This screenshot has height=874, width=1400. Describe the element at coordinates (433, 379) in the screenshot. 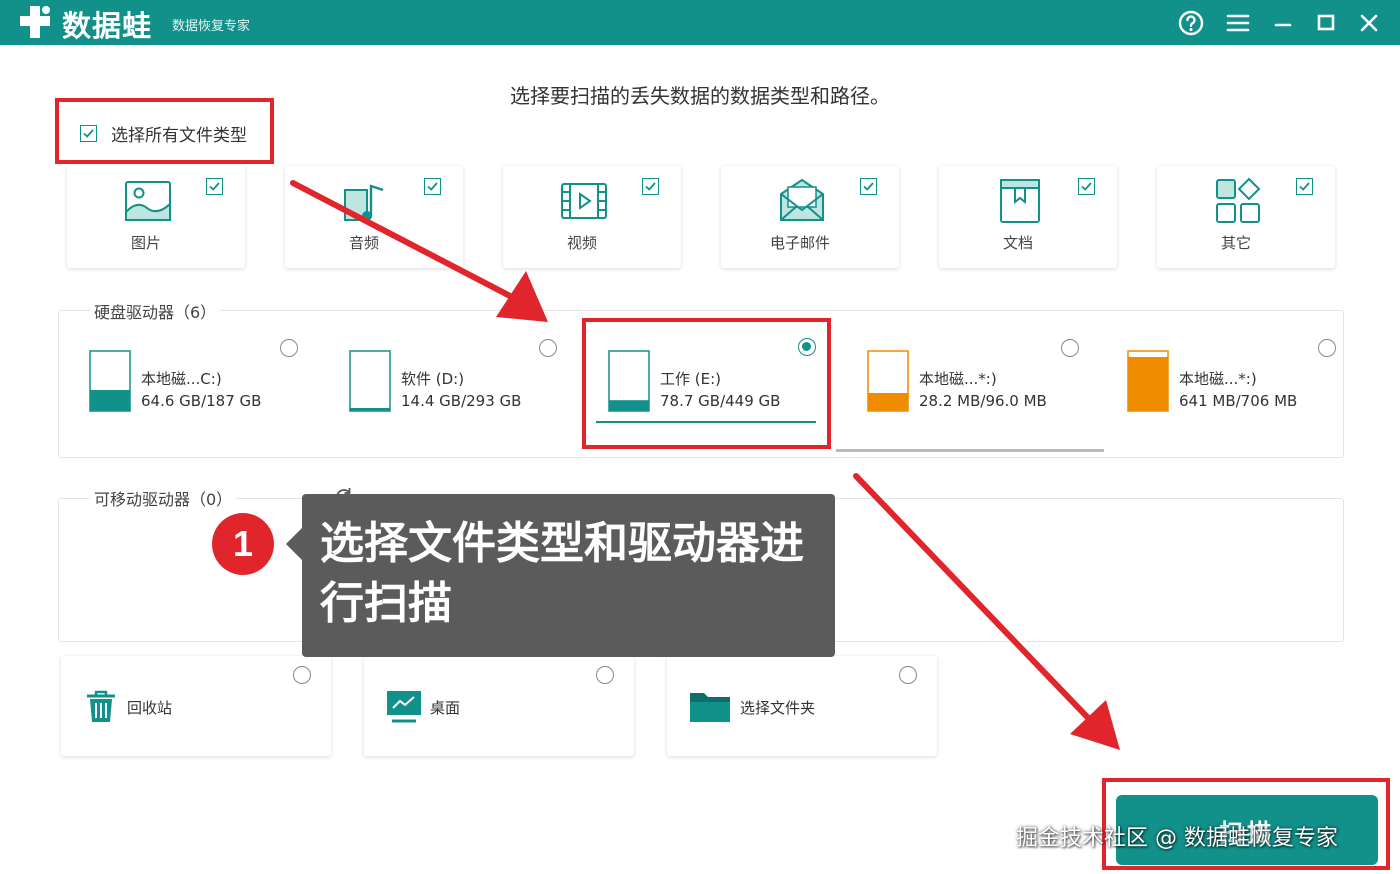

I see `drive-name: 软件 (D:)` at that location.